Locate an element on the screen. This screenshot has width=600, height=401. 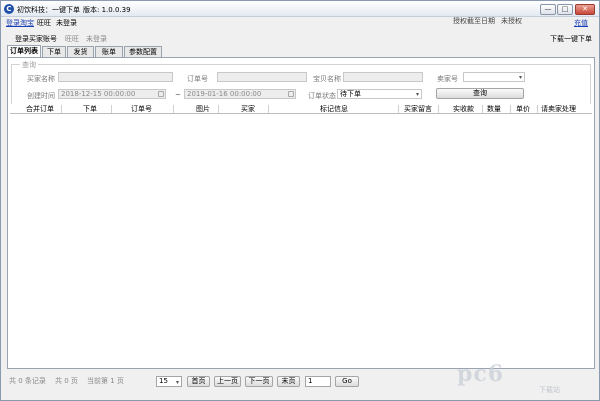
current-page-label: 当前第 1 页 is located at coordinates (105, 381).